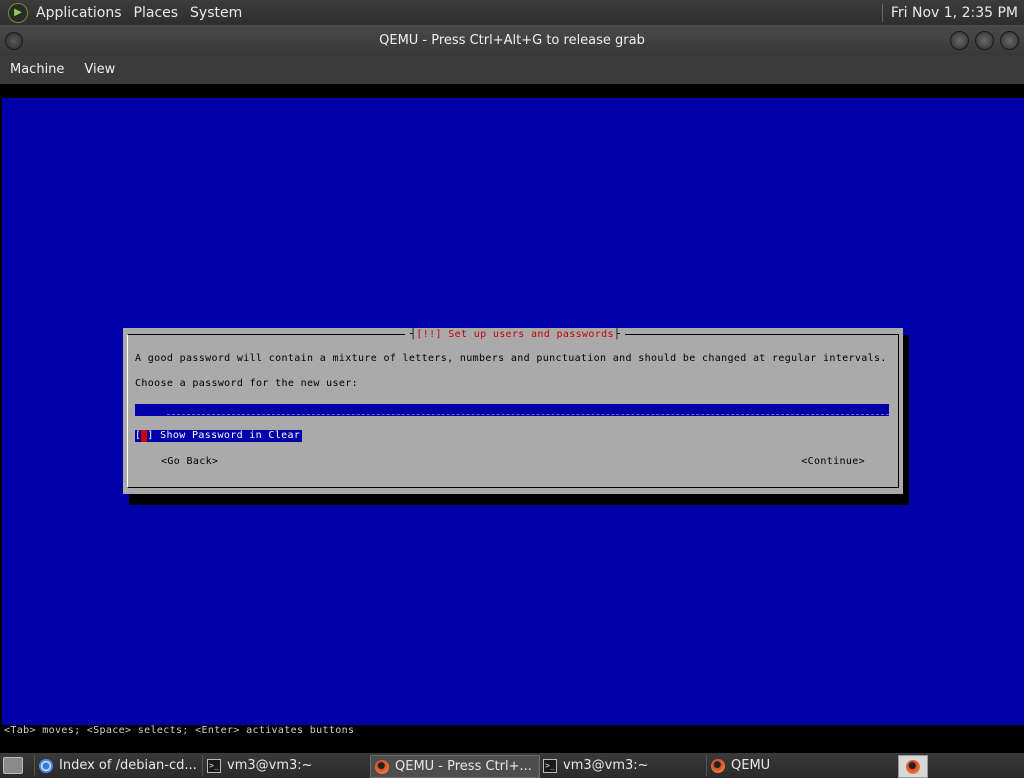 The width and height of the screenshot is (1024, 778). I want to click on clock-text: Fri Nov 1, 2:35 PM, so click(954, 13).